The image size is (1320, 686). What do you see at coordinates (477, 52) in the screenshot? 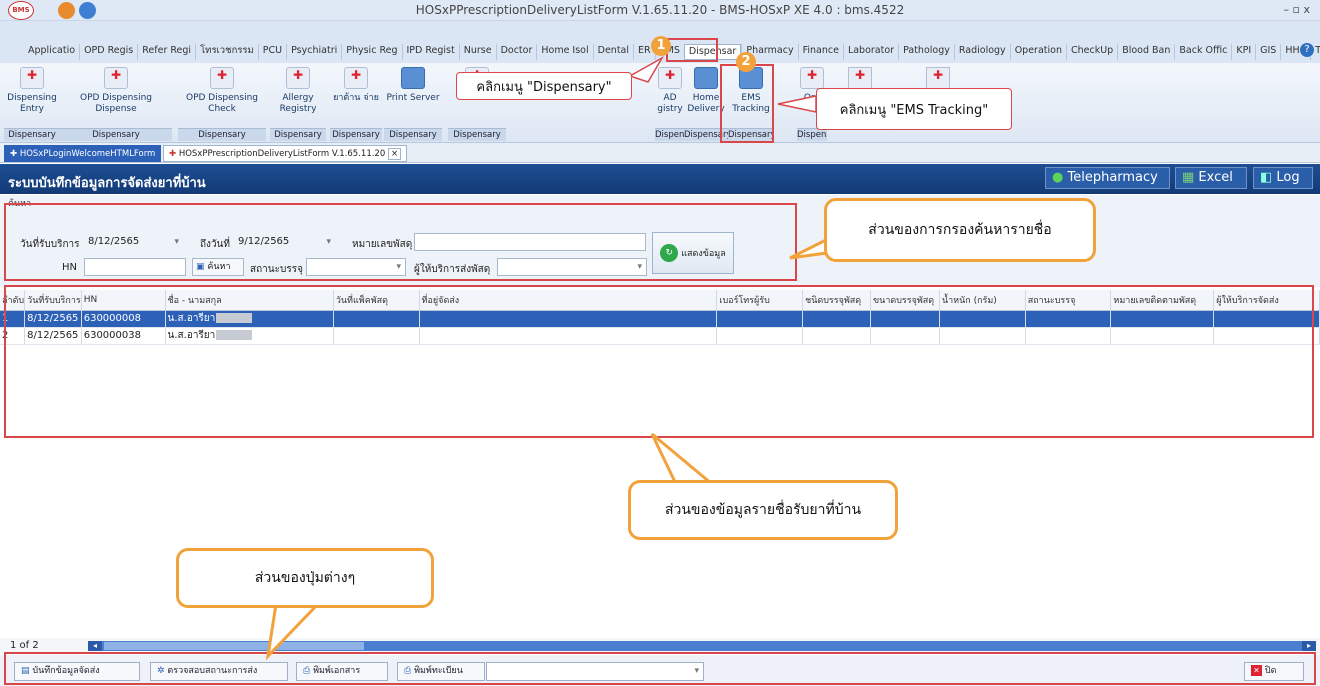
I see `menu-item-8: Nurse` at bounding box center [477, 52].